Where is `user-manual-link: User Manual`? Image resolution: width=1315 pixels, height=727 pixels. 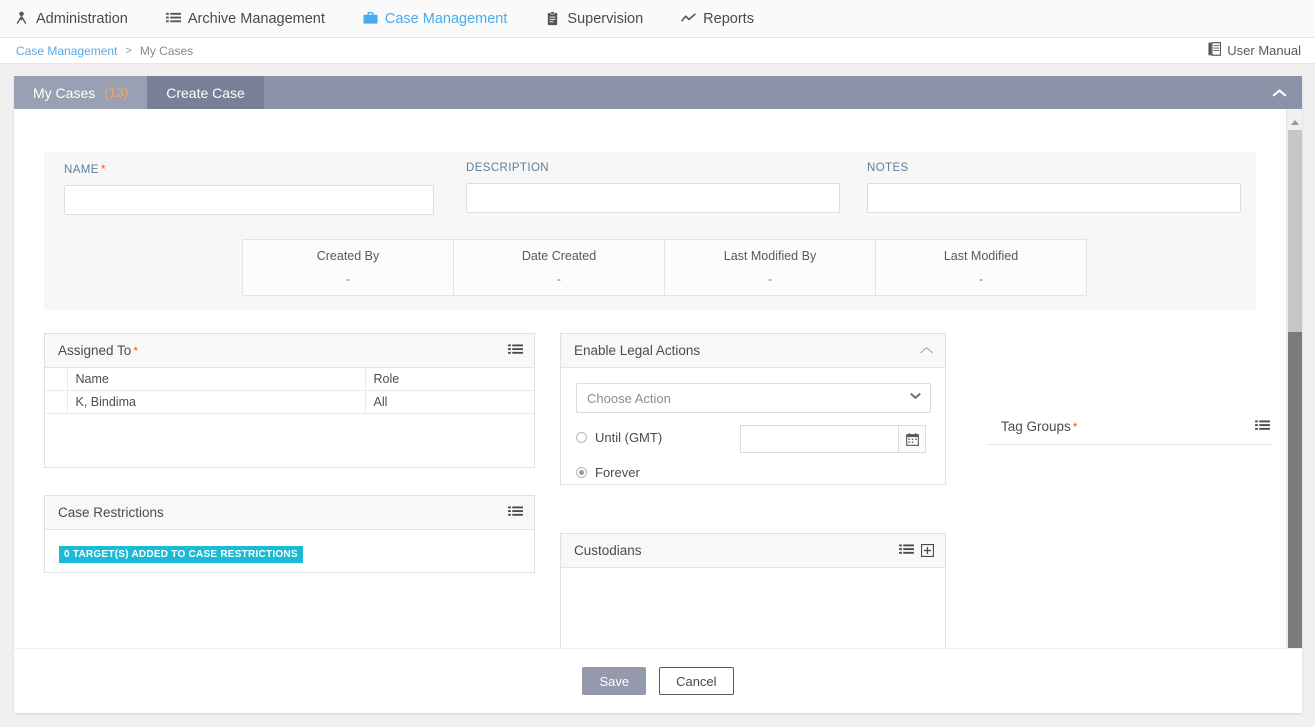
user-manual-link: User Manual is located at coordinates (1254, 50).